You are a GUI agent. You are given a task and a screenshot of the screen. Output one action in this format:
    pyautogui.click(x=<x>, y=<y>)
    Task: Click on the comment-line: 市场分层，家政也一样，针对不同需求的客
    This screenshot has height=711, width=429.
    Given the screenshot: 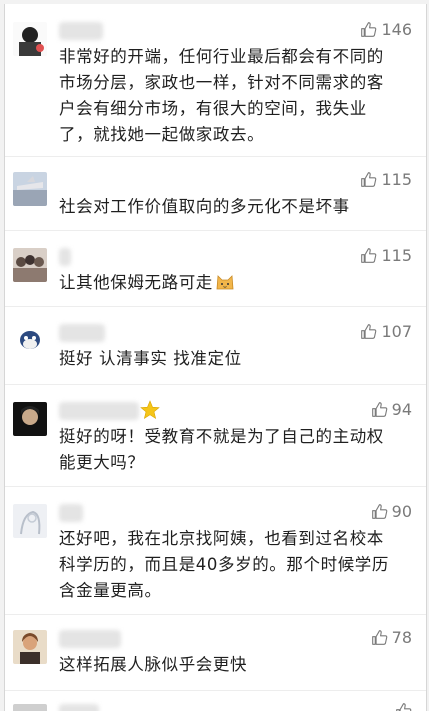 What is the action you would take?
    pyautogui.click(x=221, y=82)
    